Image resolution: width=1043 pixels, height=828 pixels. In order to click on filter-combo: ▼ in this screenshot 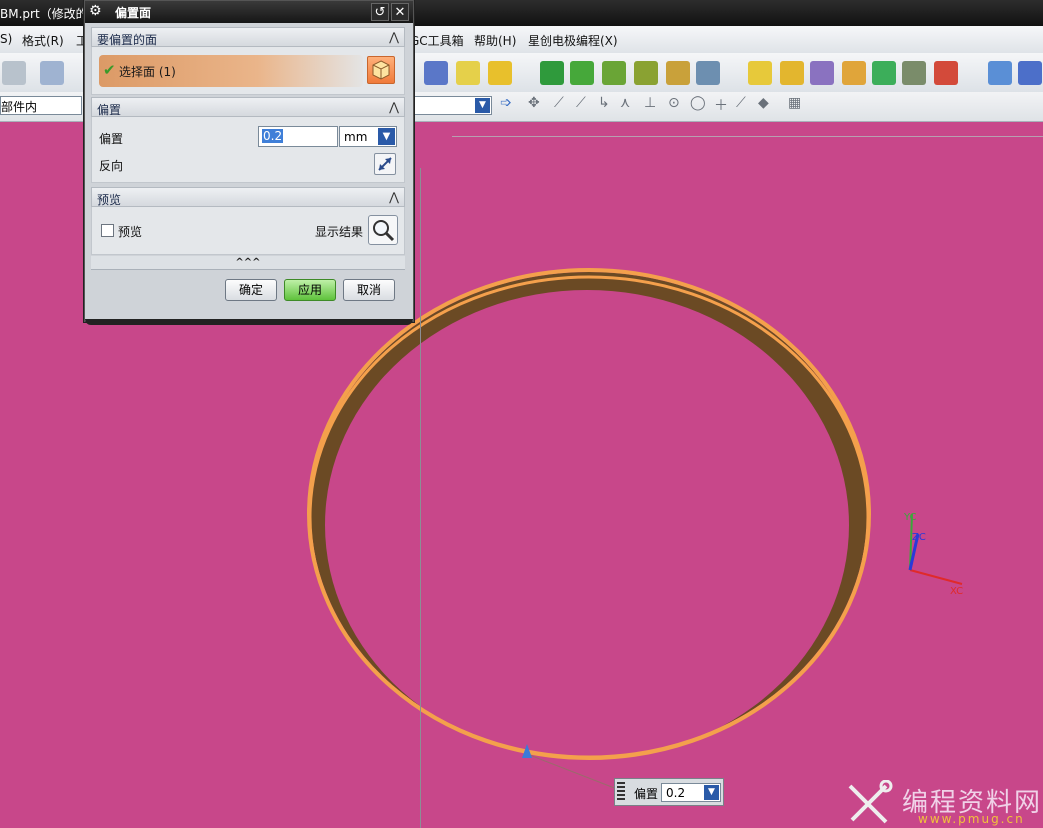, I will do `click(451, 105)`.